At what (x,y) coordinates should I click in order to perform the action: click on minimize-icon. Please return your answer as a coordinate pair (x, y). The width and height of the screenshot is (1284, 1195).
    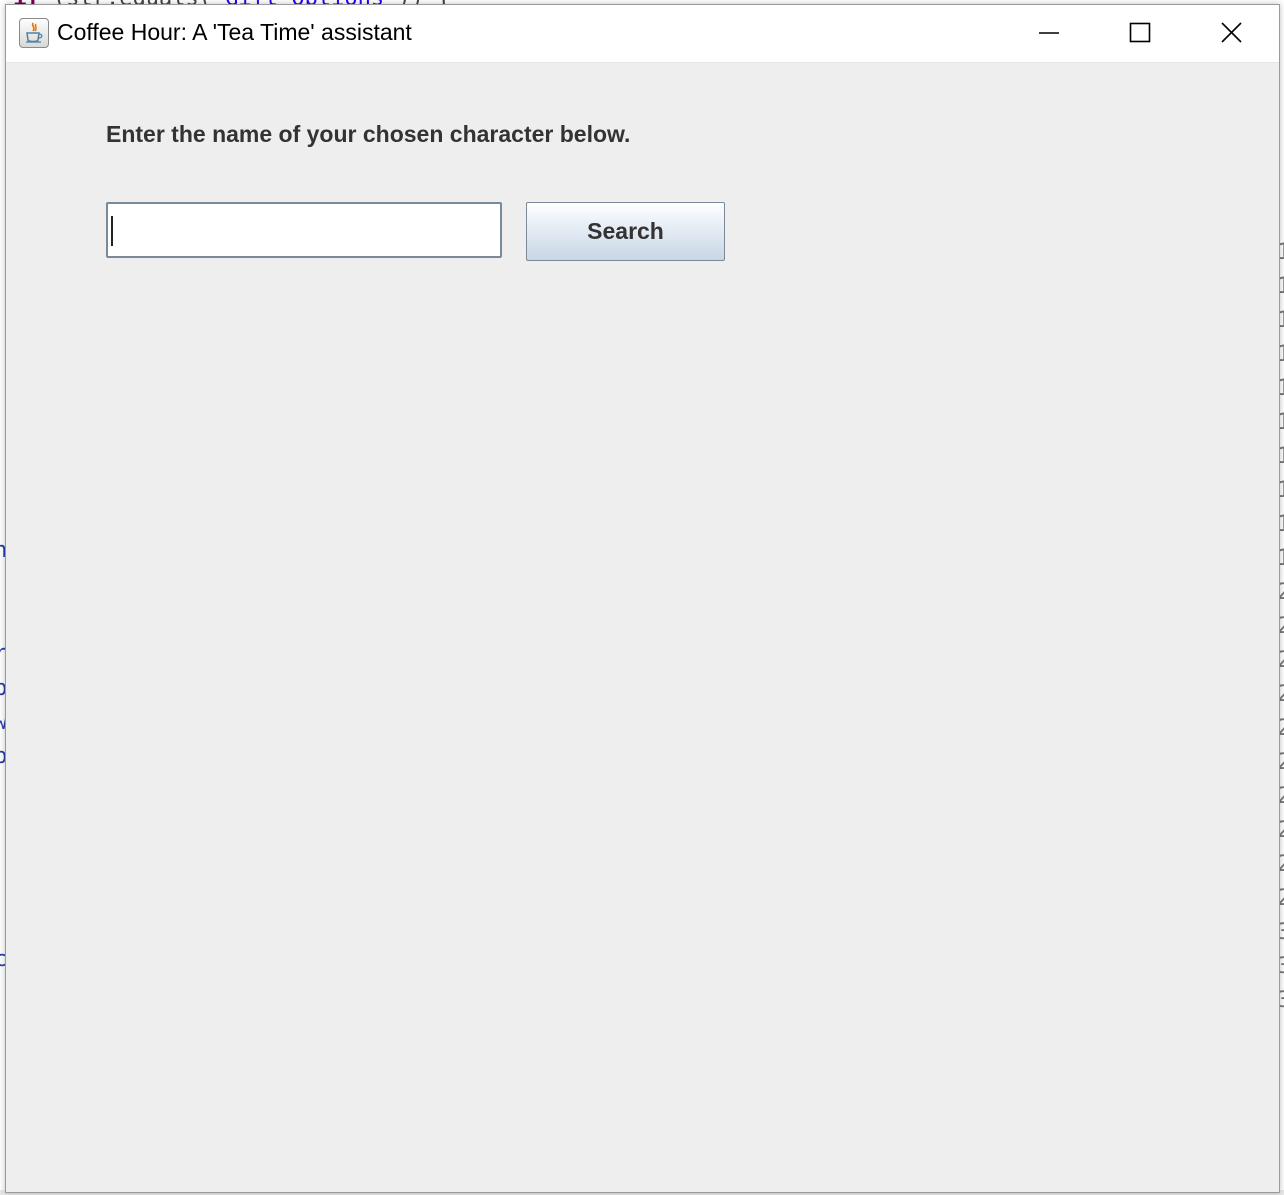
    Looking at the image, I should click on (1049, 33).